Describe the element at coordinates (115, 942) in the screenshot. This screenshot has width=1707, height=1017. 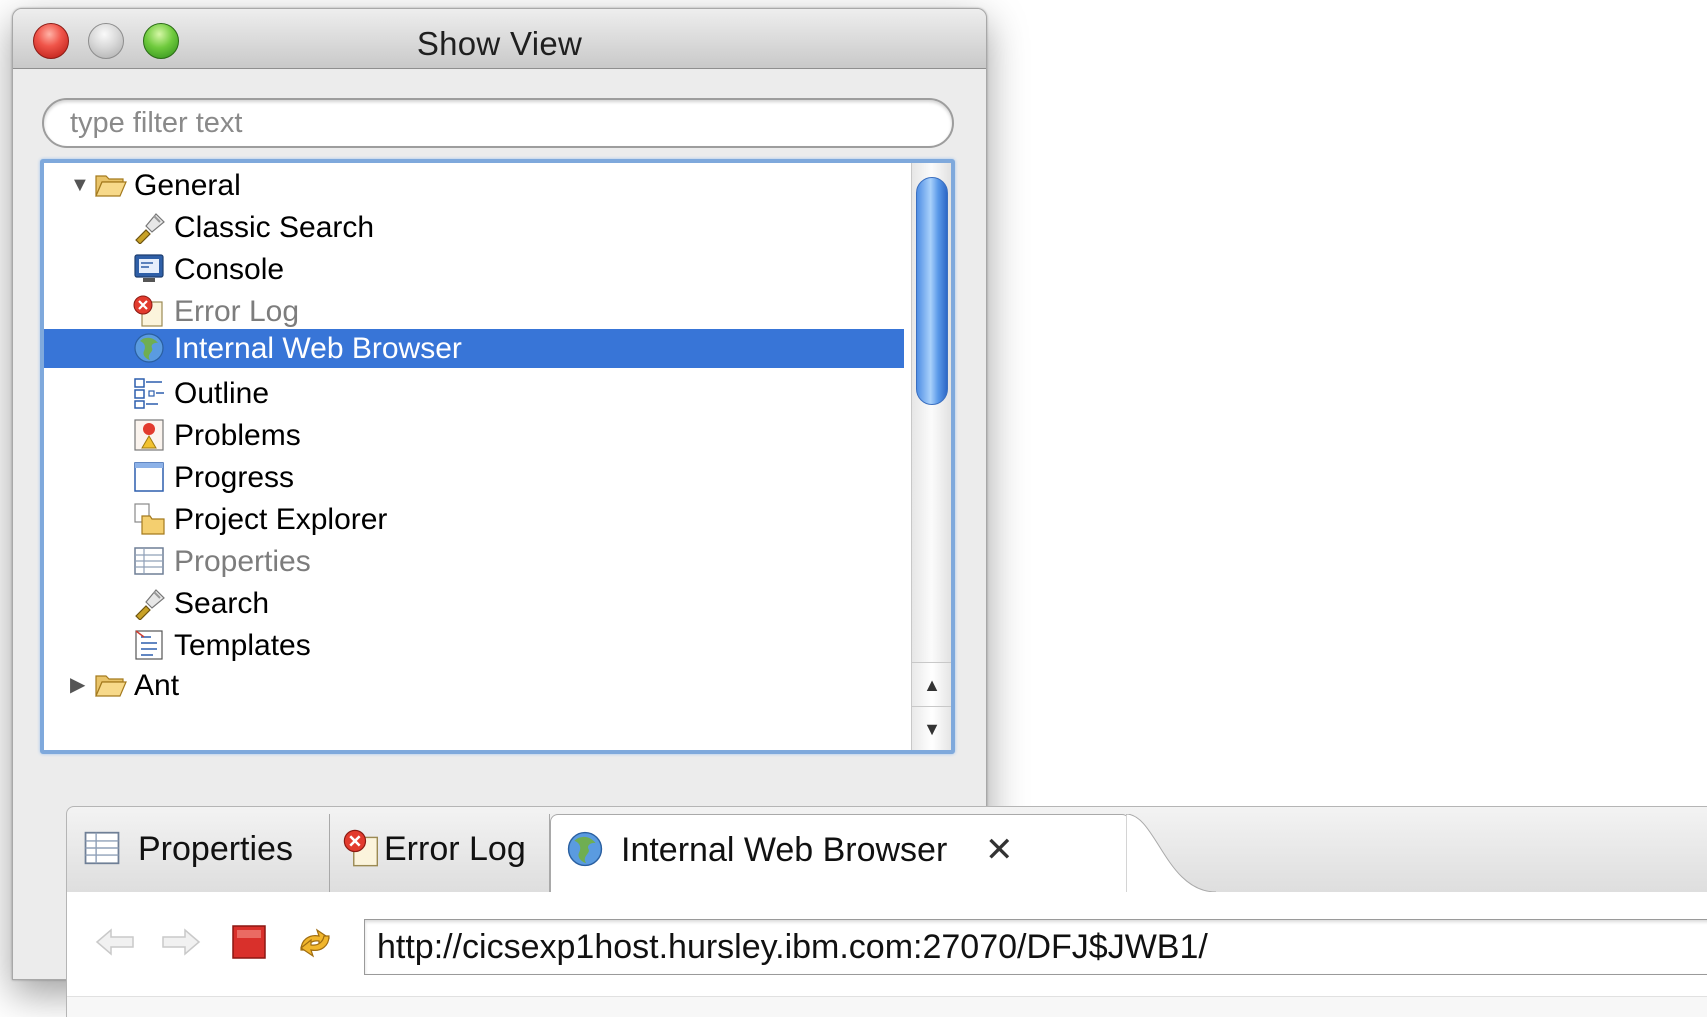
I see `back-icon` at that location.